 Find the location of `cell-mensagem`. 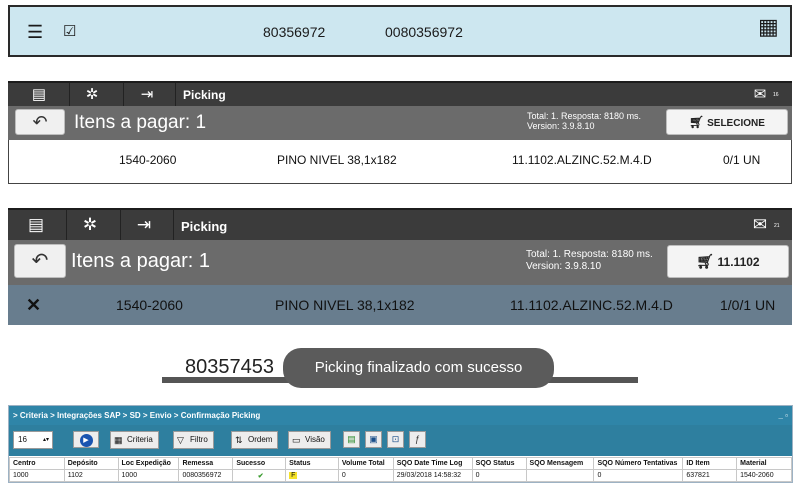

cell-mensagem is located at coordinates (560, 475).